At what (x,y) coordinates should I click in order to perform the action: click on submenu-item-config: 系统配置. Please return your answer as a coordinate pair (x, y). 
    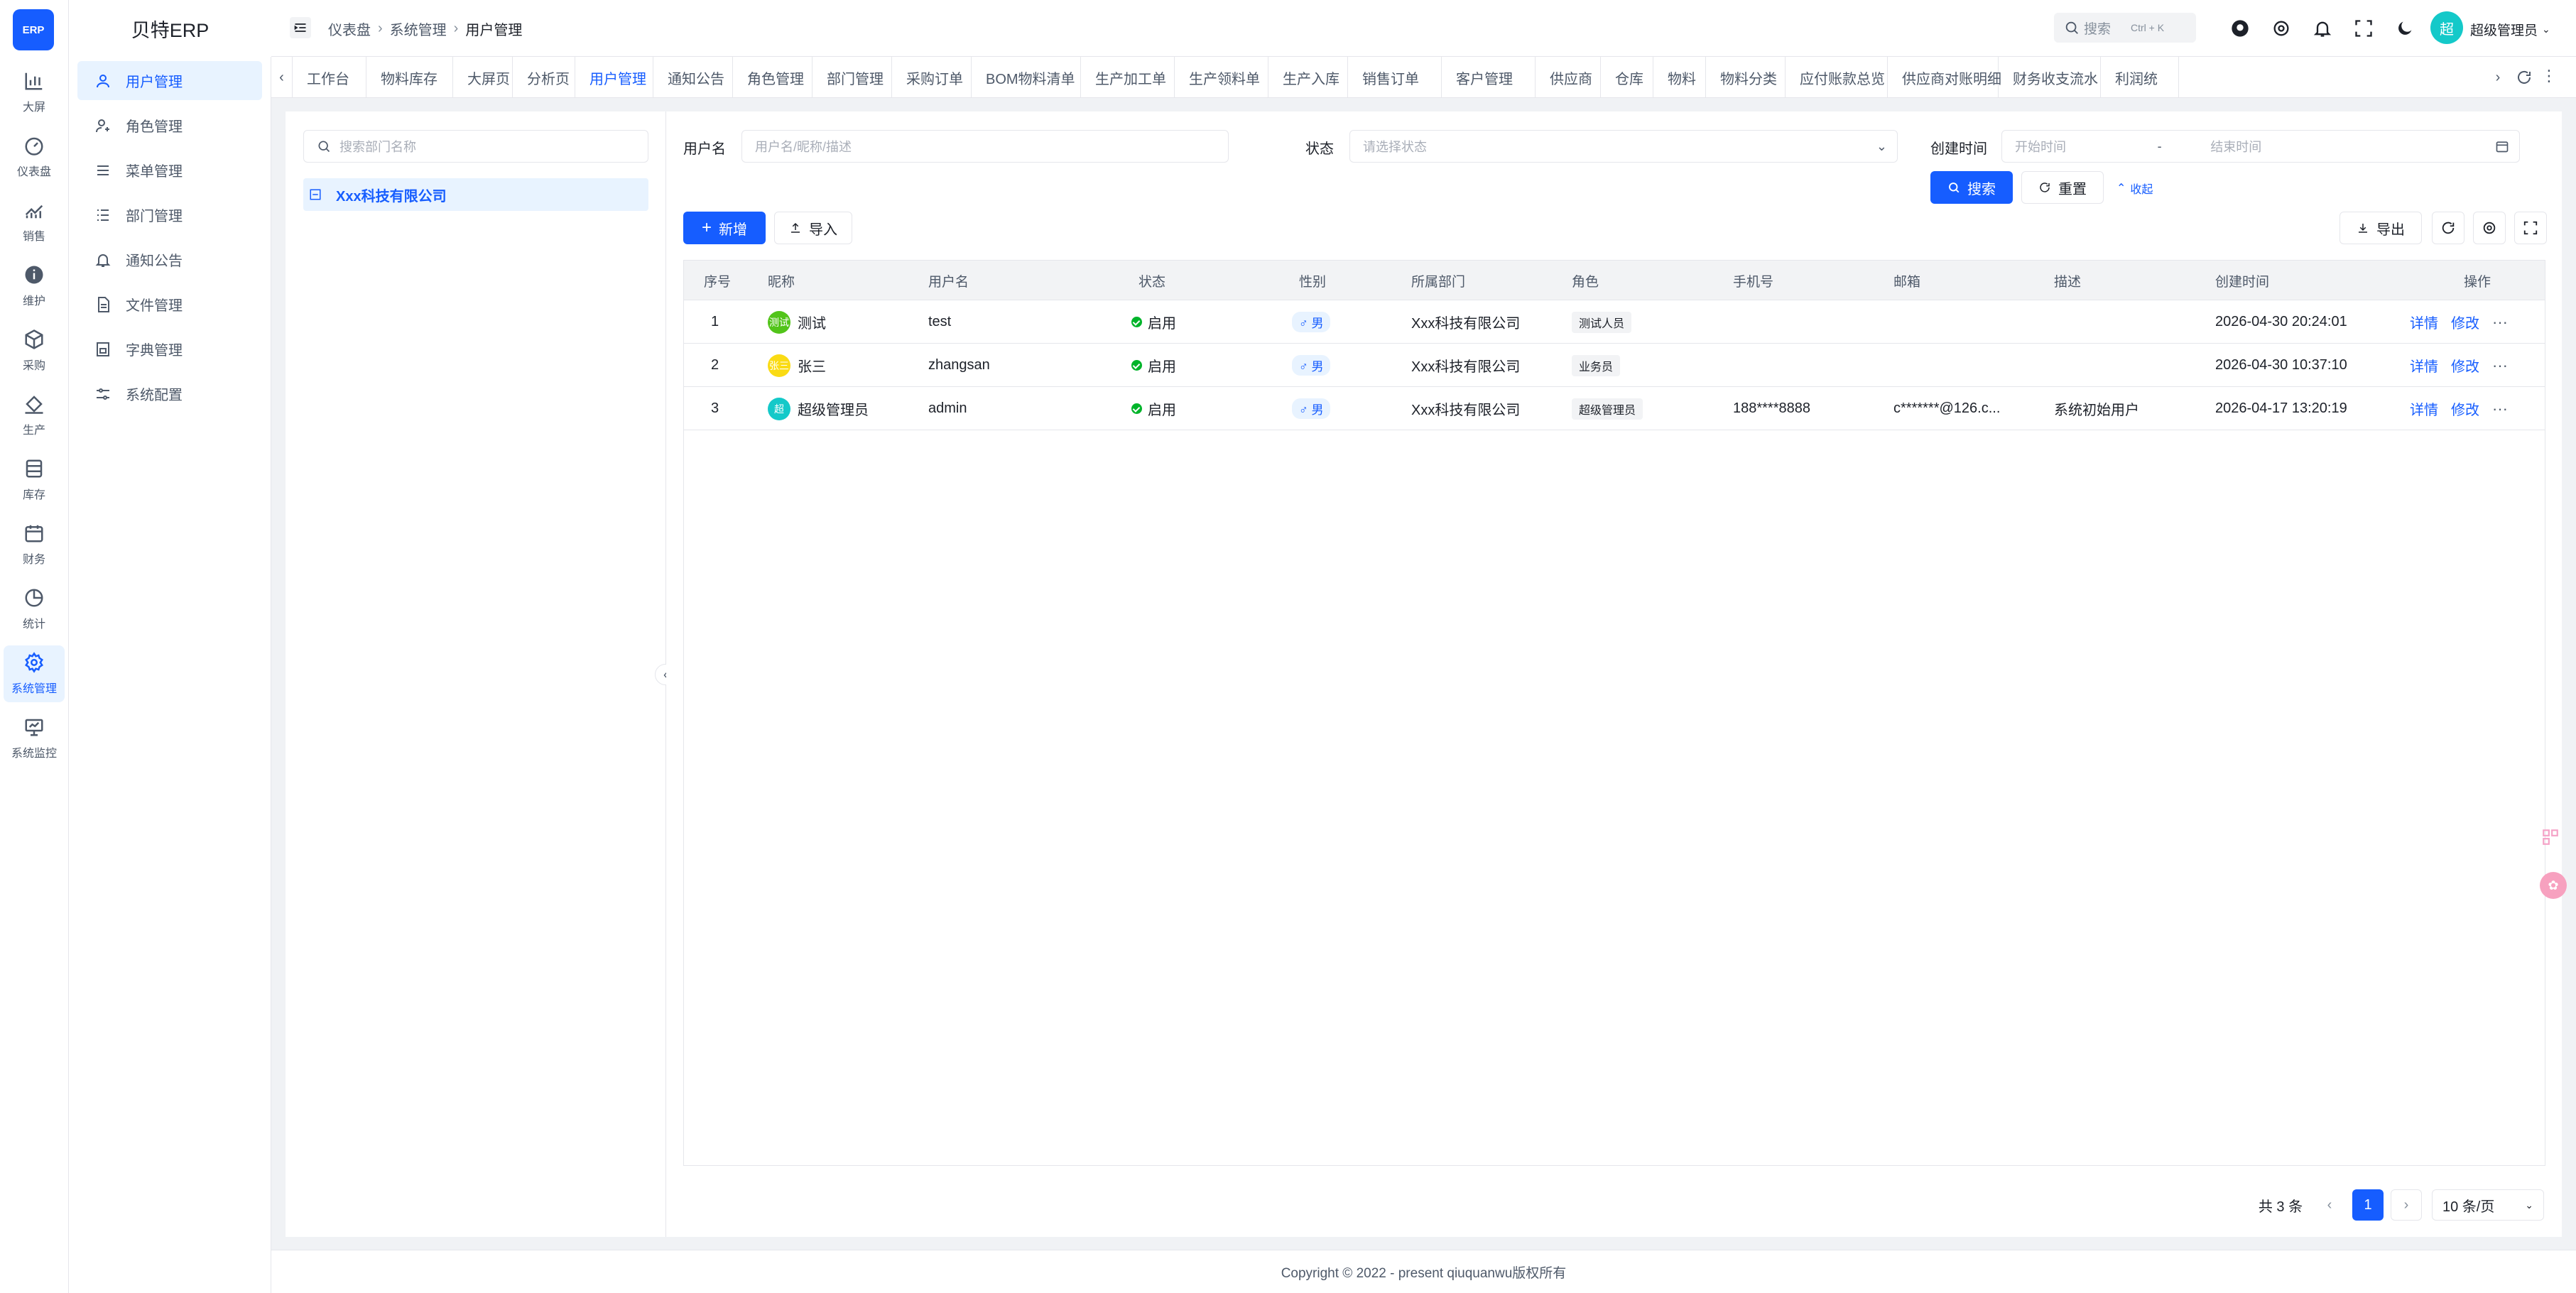
    Looking at the image, I should click on (169, 393).